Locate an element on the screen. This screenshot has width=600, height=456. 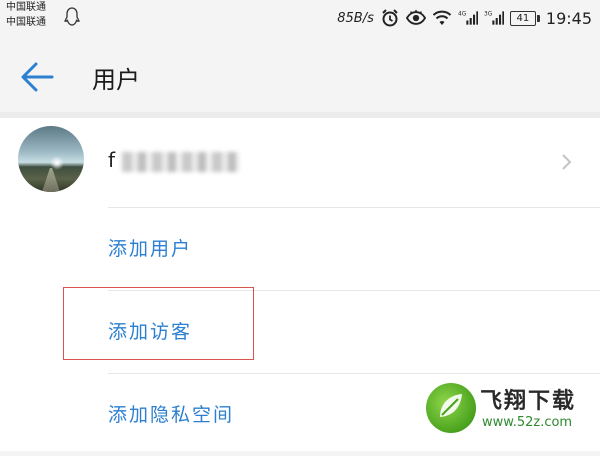
watermark: 飞翔下载 www.52z.com is located at coordinates (506, 407).